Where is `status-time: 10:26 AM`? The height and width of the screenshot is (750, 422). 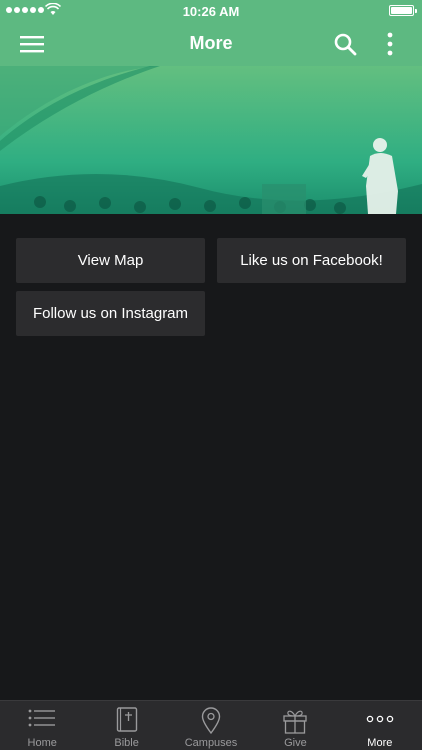
status-time: 10:26 AM is located at coordinates (211, 11).